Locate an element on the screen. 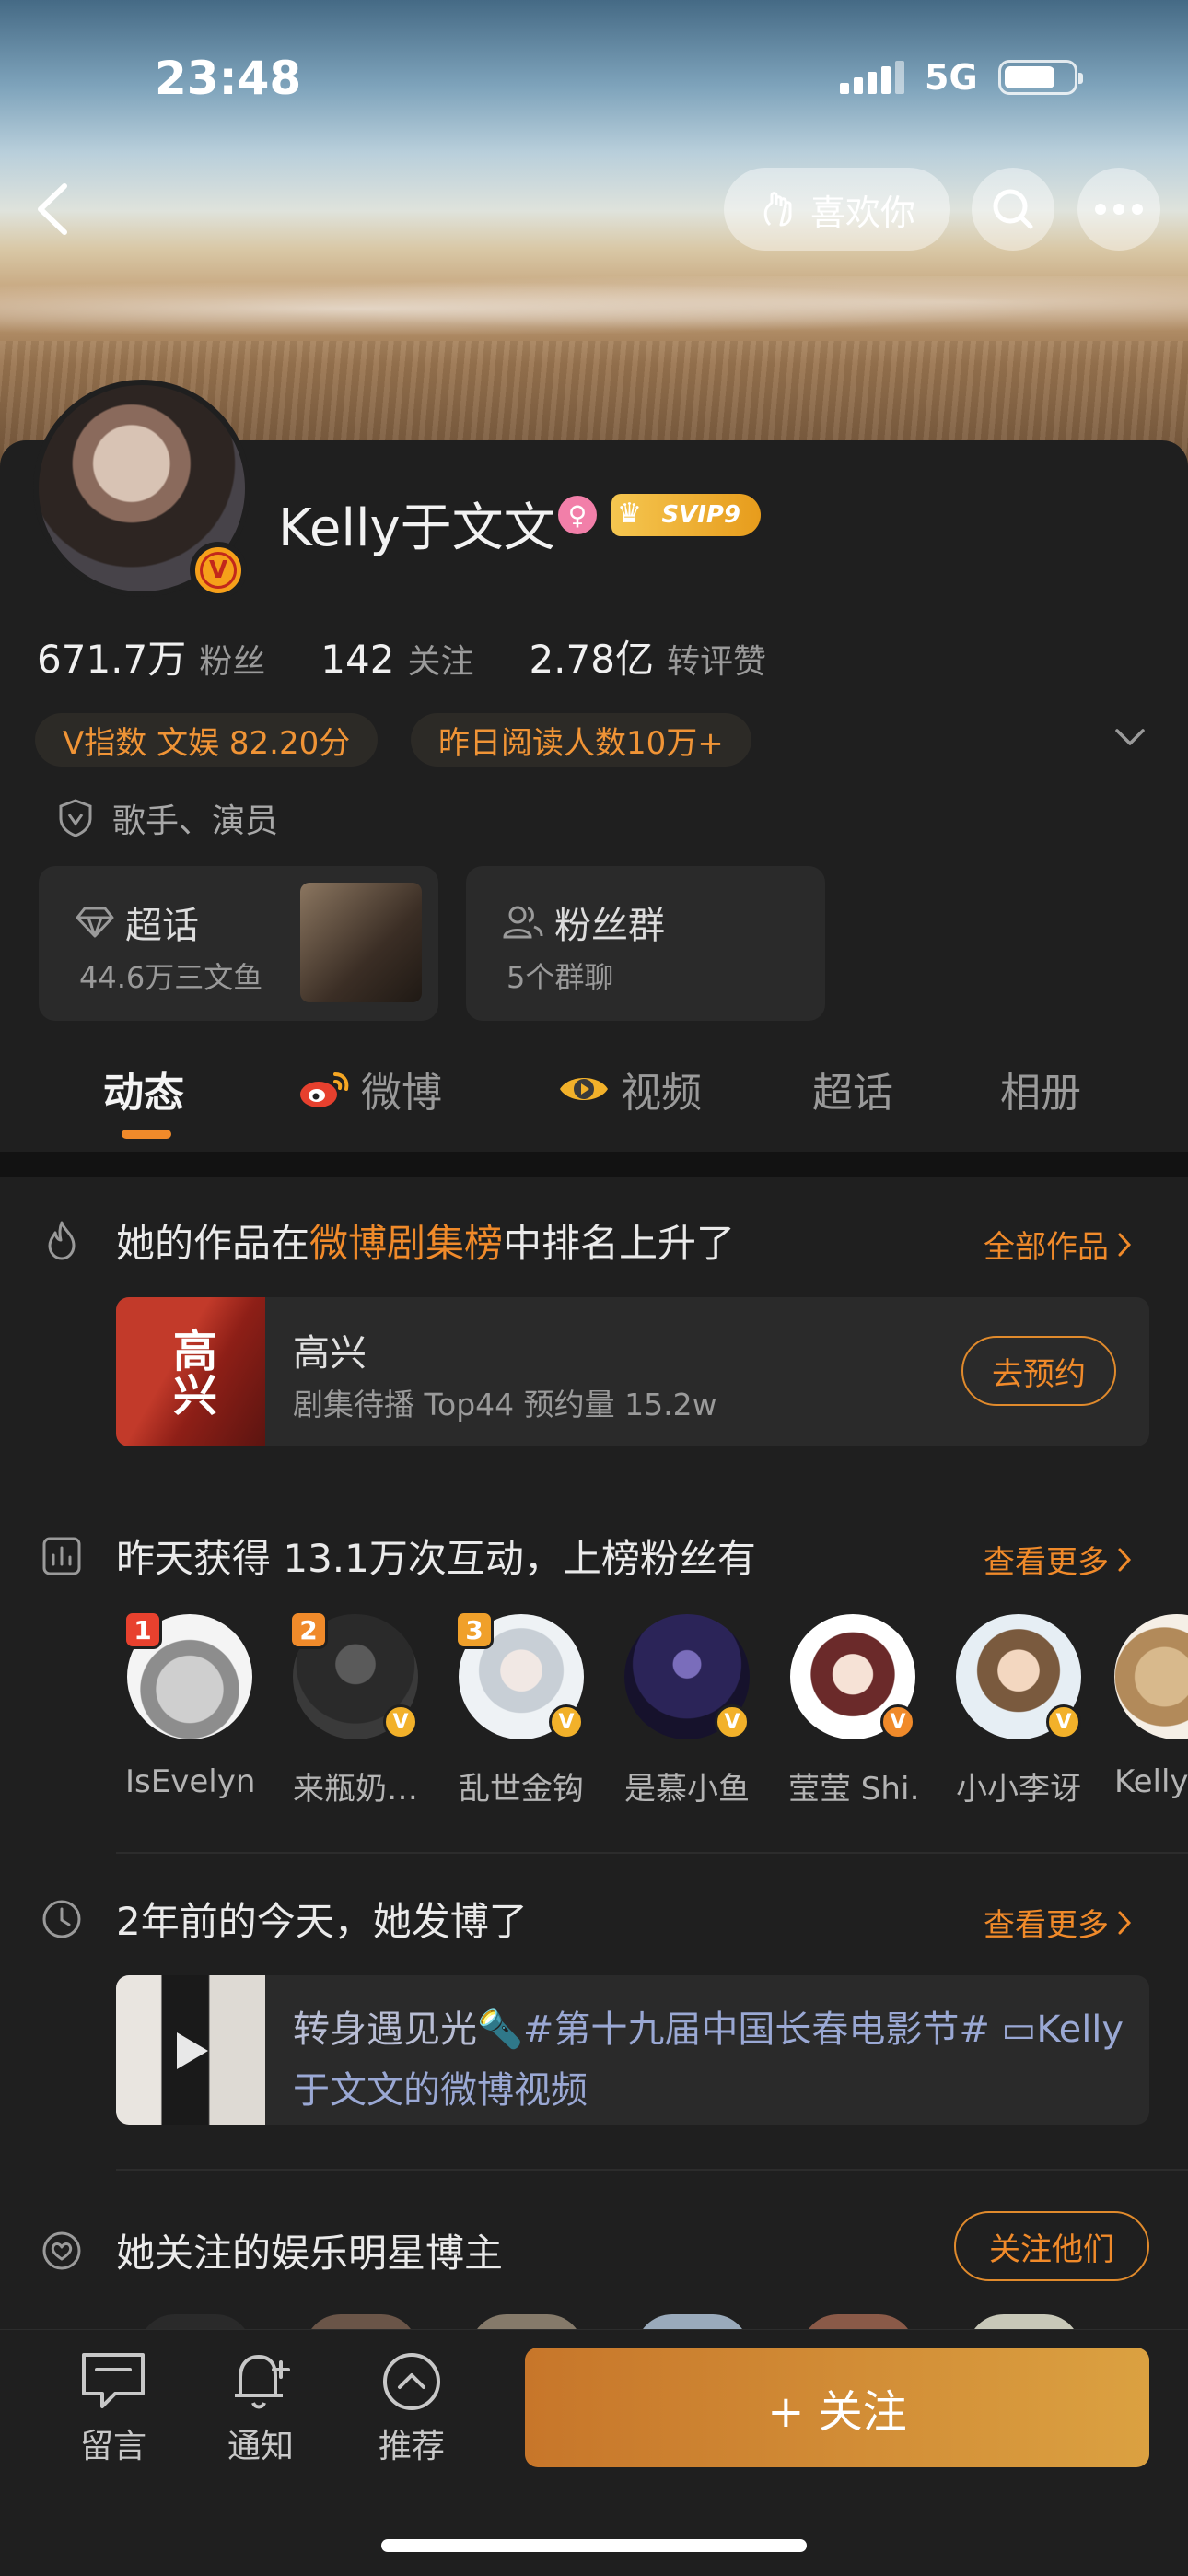  more-icon is located at coordinates (1119, 209).